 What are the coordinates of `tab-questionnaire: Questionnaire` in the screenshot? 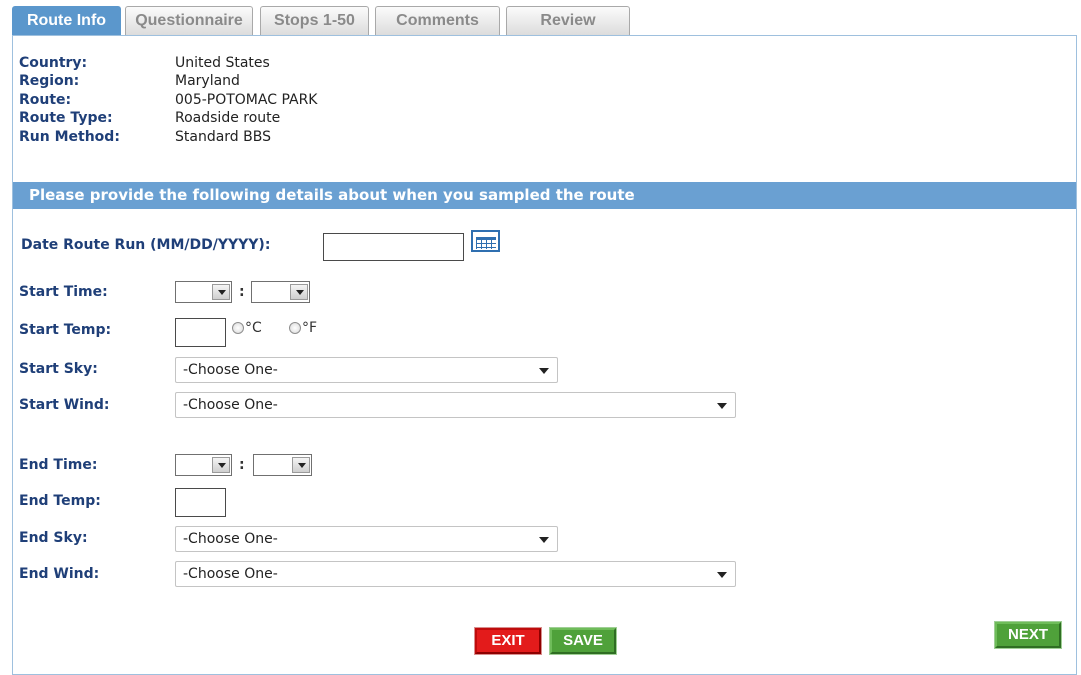 It's located at (189, 20).